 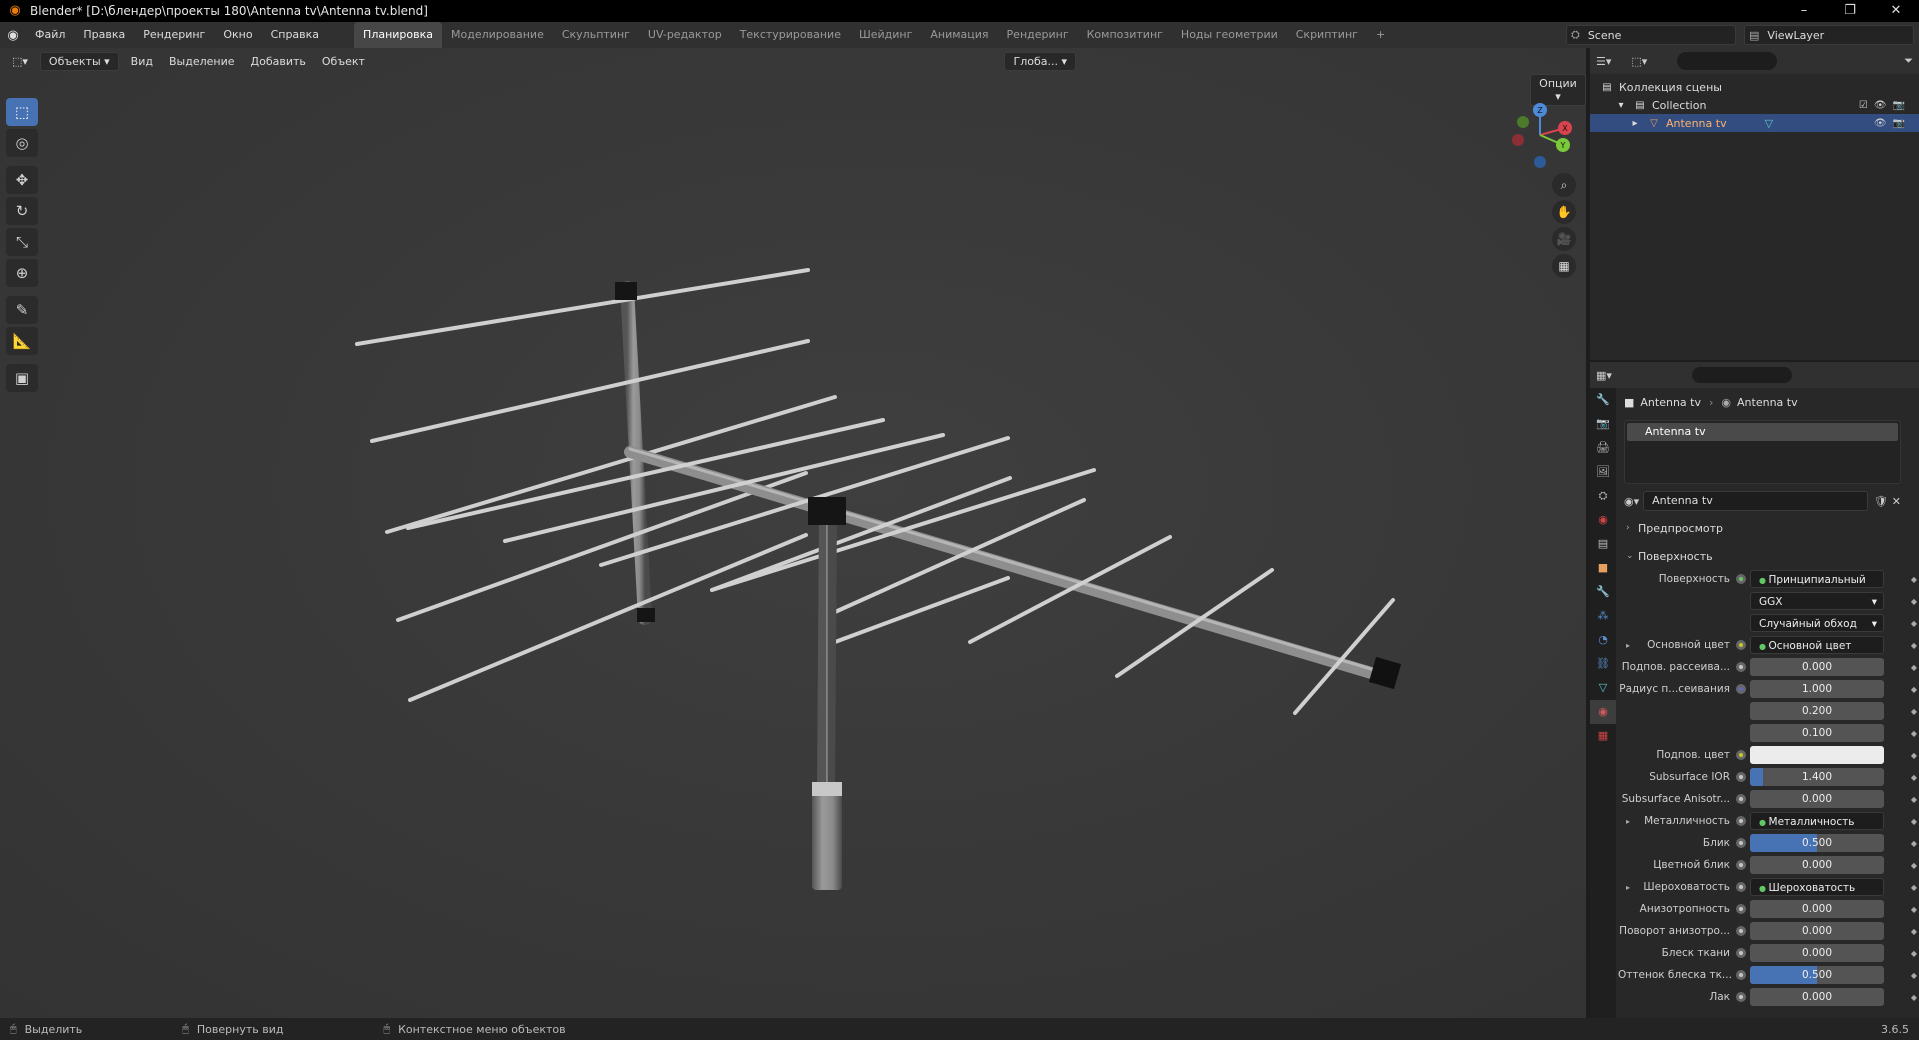 I want to click on property-field, so click(x=1817, y=755).